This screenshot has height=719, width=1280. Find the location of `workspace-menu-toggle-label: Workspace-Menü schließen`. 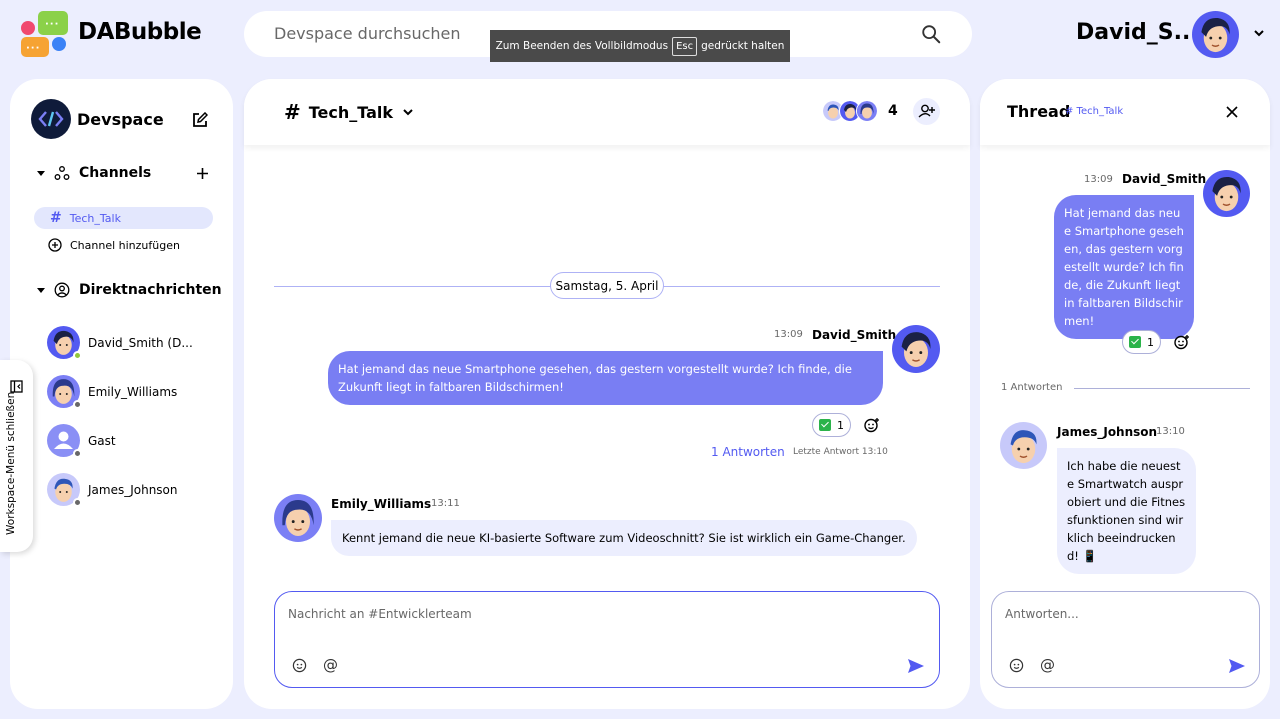

workspace-menu-toggle-label: Workspace-Menü schließen is located at coordinates (11, 463).